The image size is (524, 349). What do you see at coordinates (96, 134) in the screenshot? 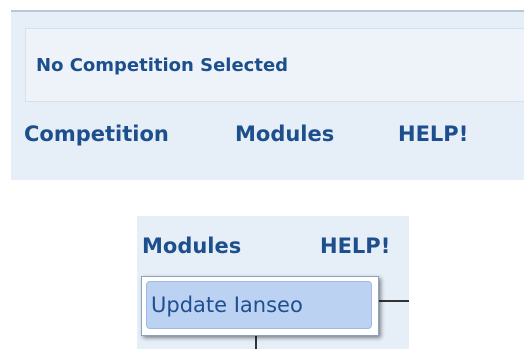
I see `menu-competition: Competition` at bounding box center [96, 134].